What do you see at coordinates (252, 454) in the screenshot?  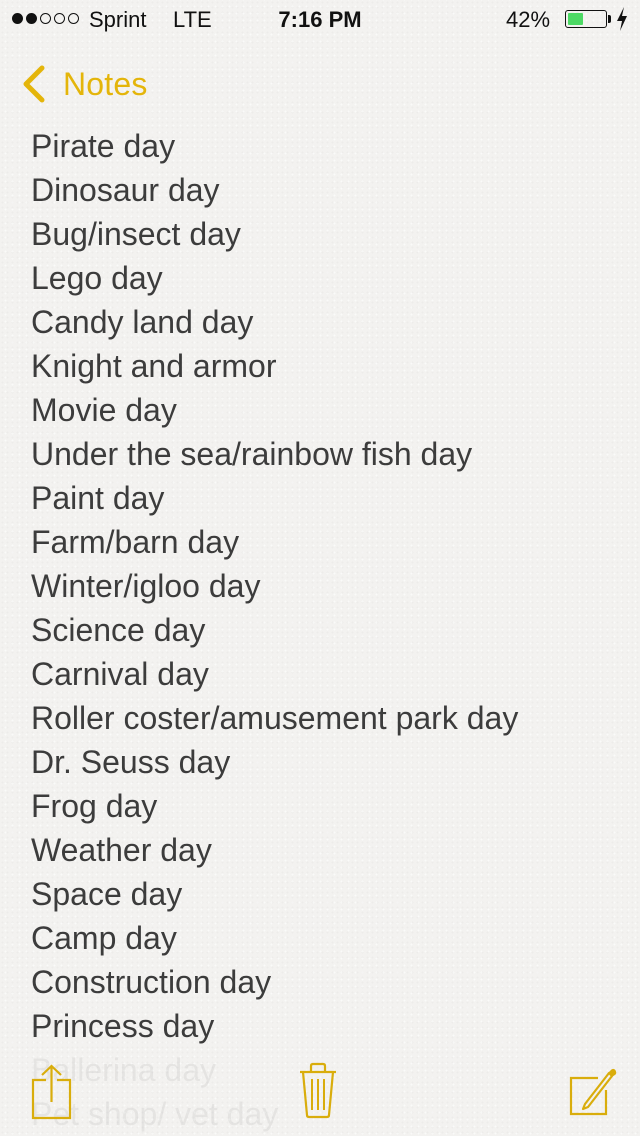 I see `note-line: Under the sea/rainbow fish day` at bounding box center [252, 454].